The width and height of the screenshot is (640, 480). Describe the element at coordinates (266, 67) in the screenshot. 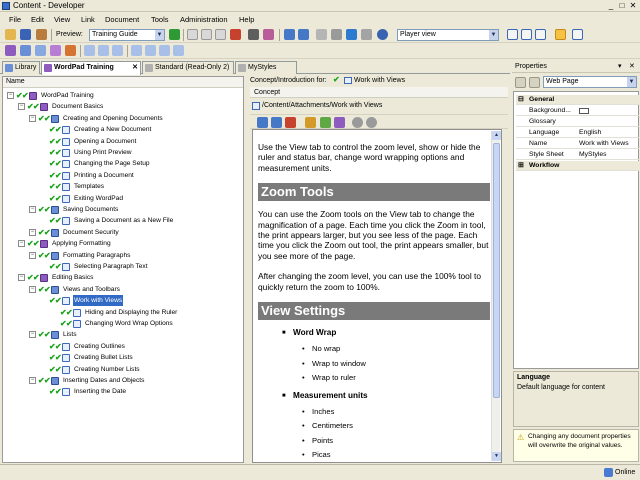

I see `tab-mystyles: MyStyles` at that location.